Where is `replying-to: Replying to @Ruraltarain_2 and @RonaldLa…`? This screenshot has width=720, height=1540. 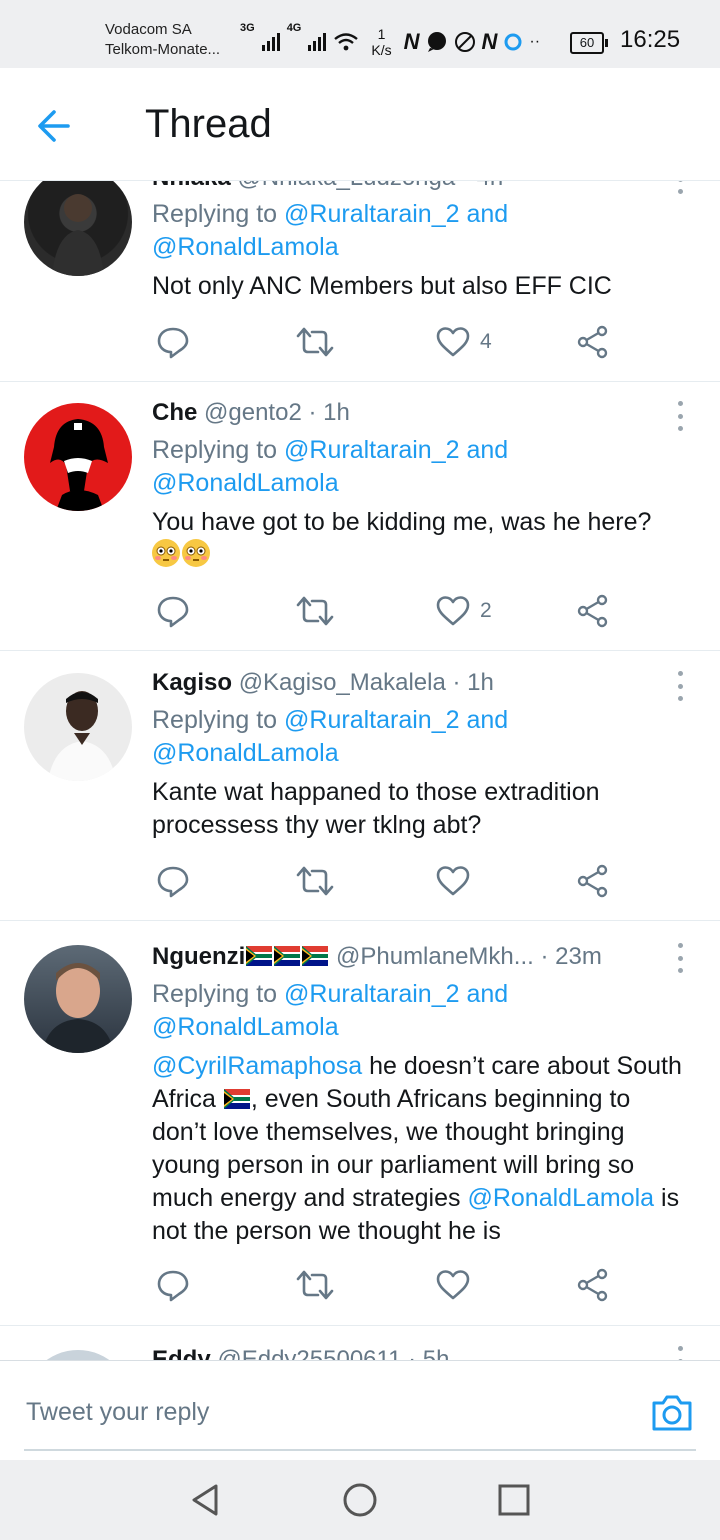 replying-to: Replying to @Ruraltarain_2 and @RonaldLa… is located at coordinates (432, 467).